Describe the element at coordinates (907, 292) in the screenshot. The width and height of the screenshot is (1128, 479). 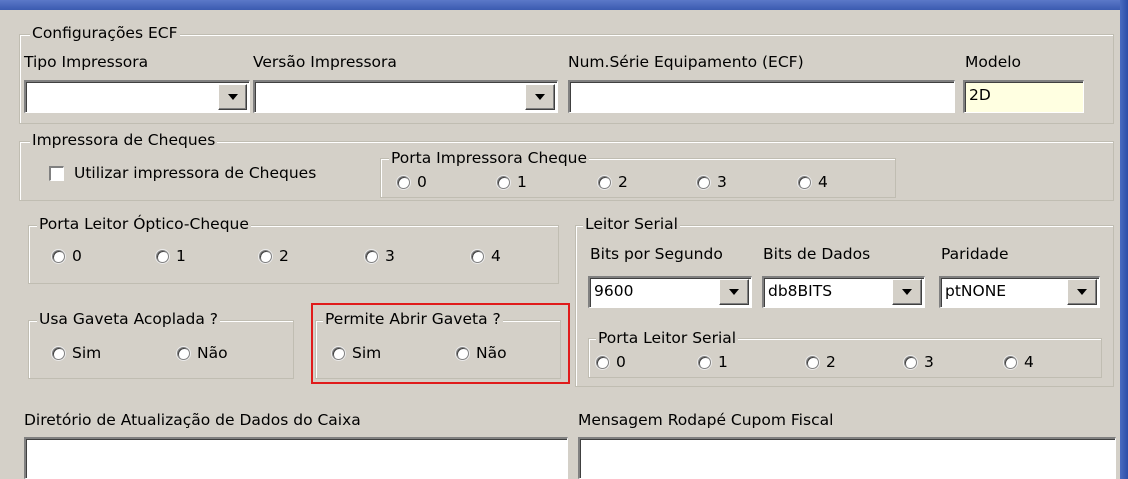
I see `bits-dados-dropdown-button` at that location.